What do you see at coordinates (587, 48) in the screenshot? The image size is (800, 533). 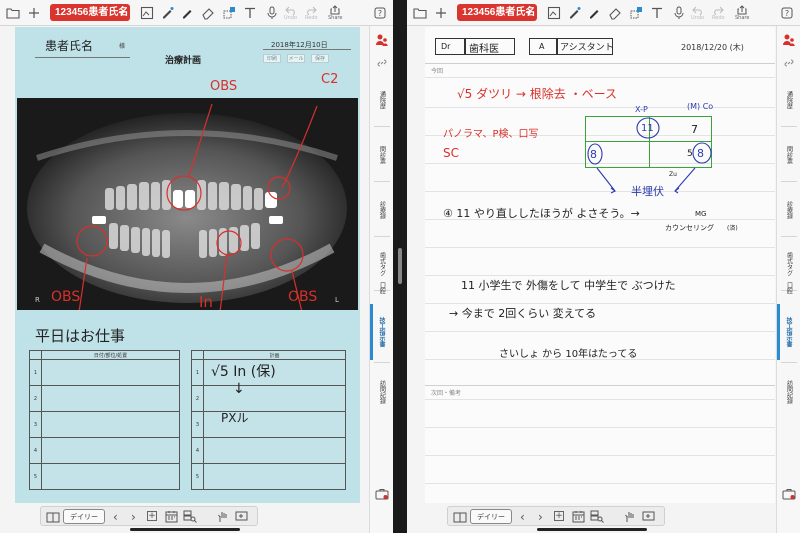 I see `assistant-name: アシスタント` at bounding box center [587, 48].